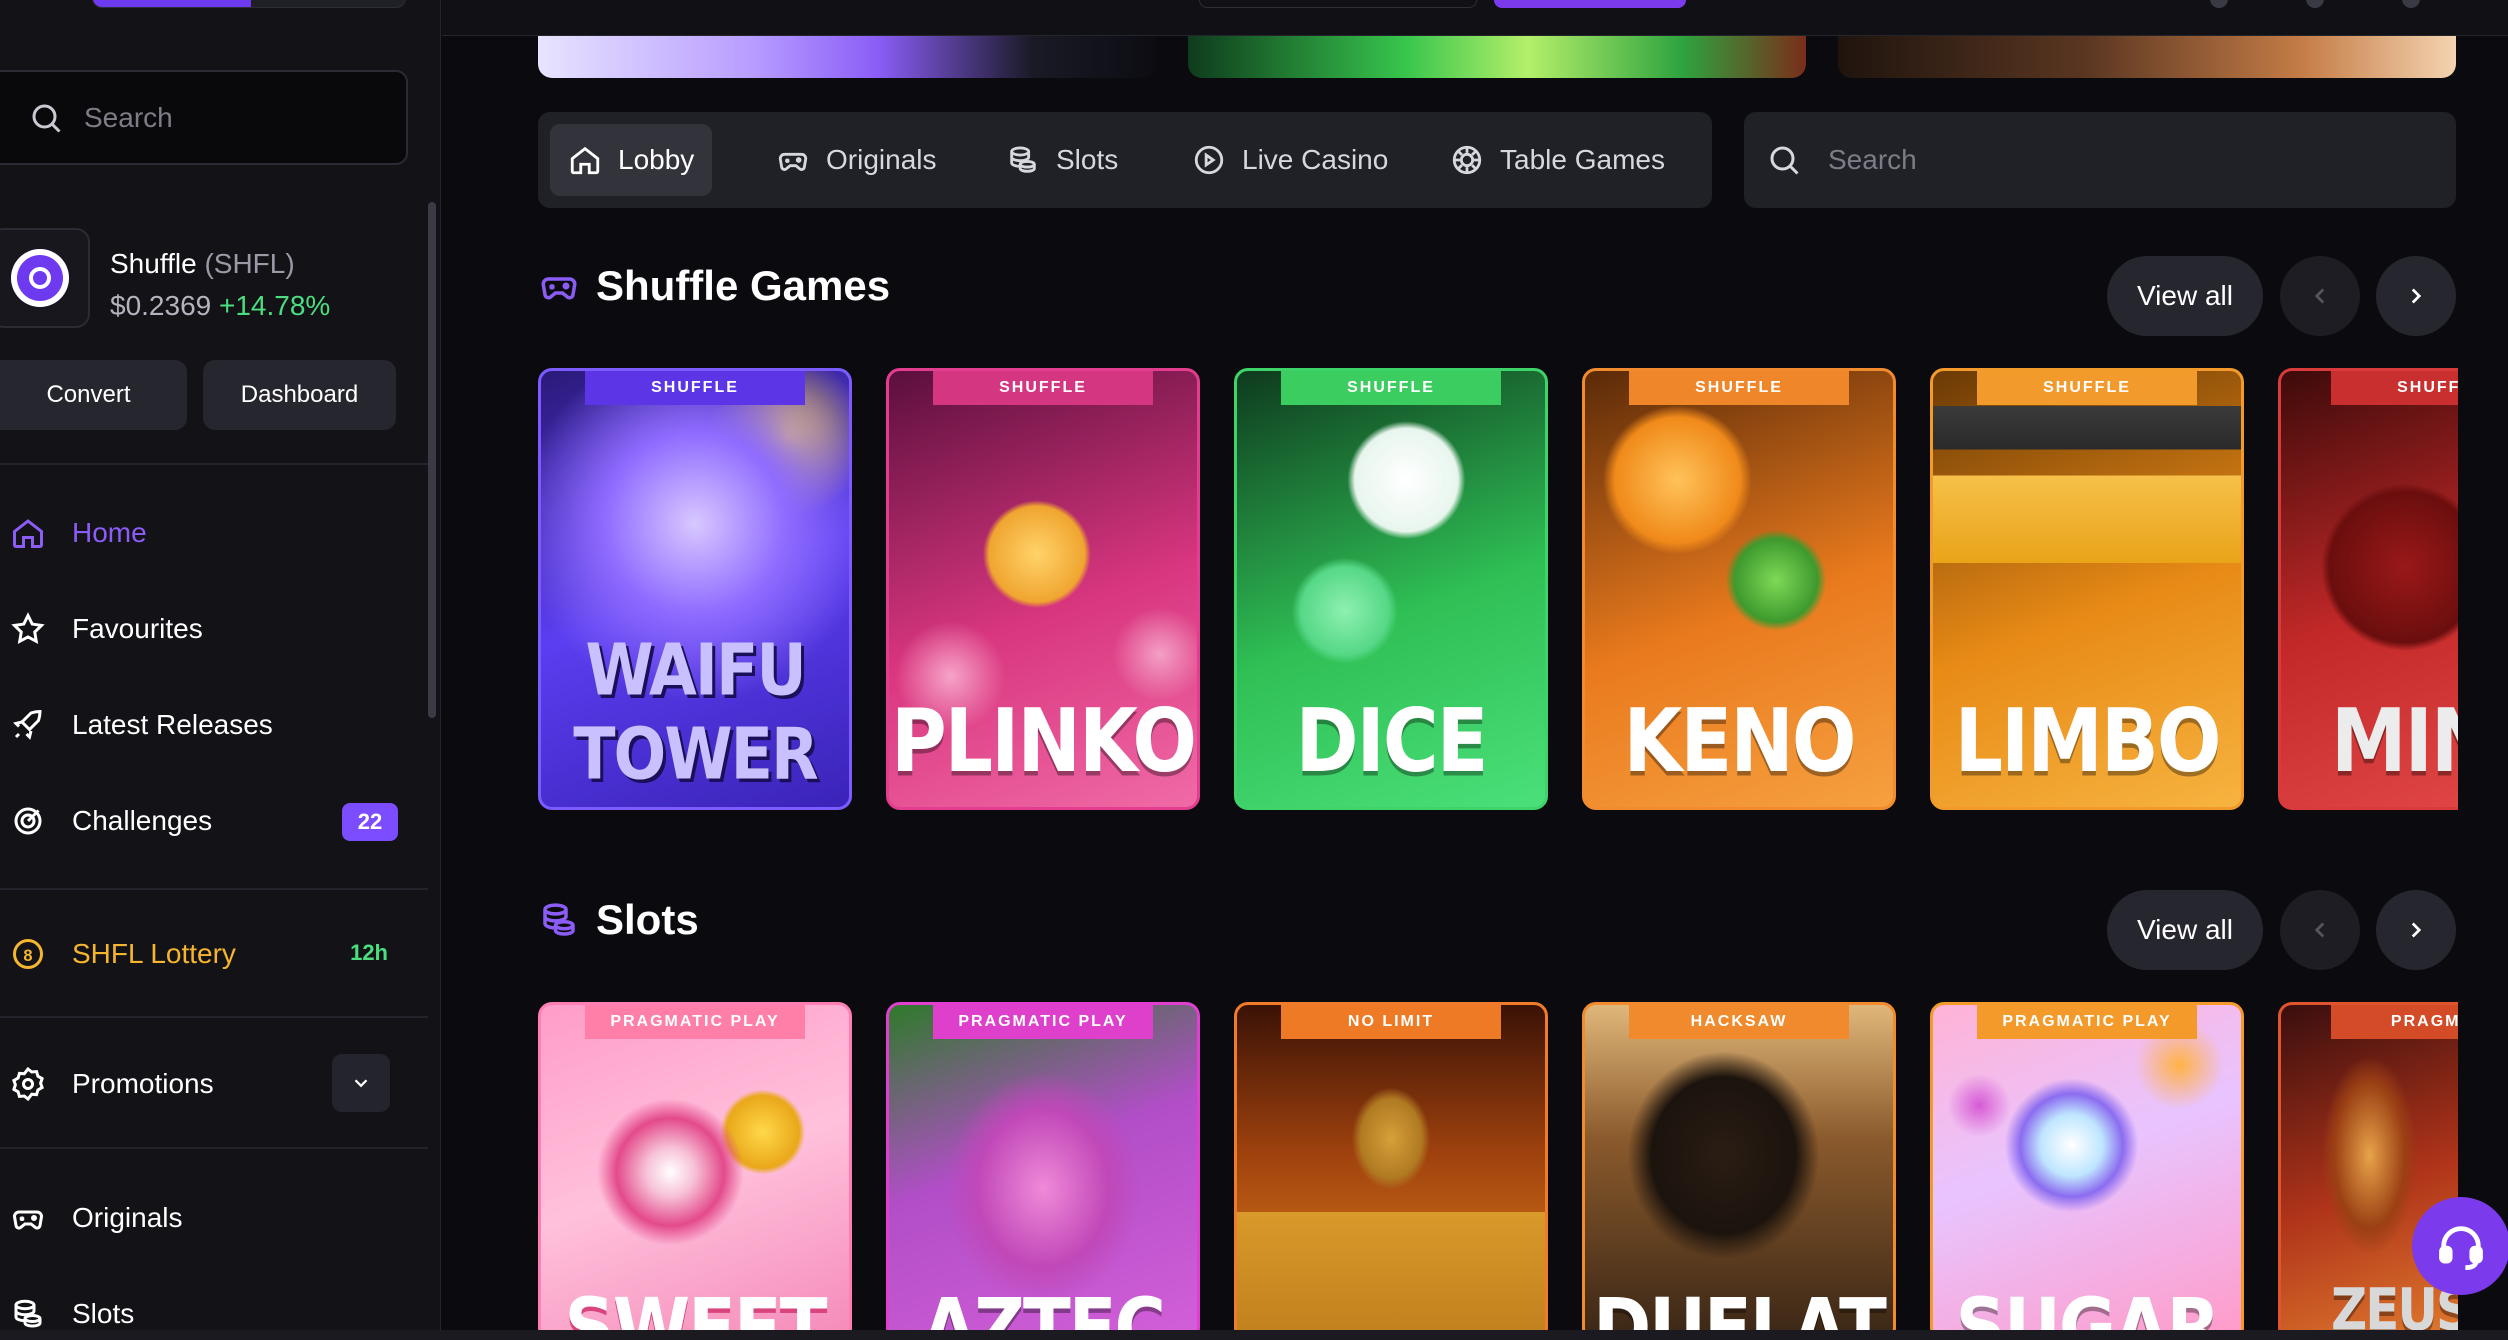 The image size is (2508, 1340). What do you see at coordinates (2368, 1171) in the screenshot?
I see `slot-card-zeus: PRAGMATI ZEUS` at bounding box center [2368, 1171].